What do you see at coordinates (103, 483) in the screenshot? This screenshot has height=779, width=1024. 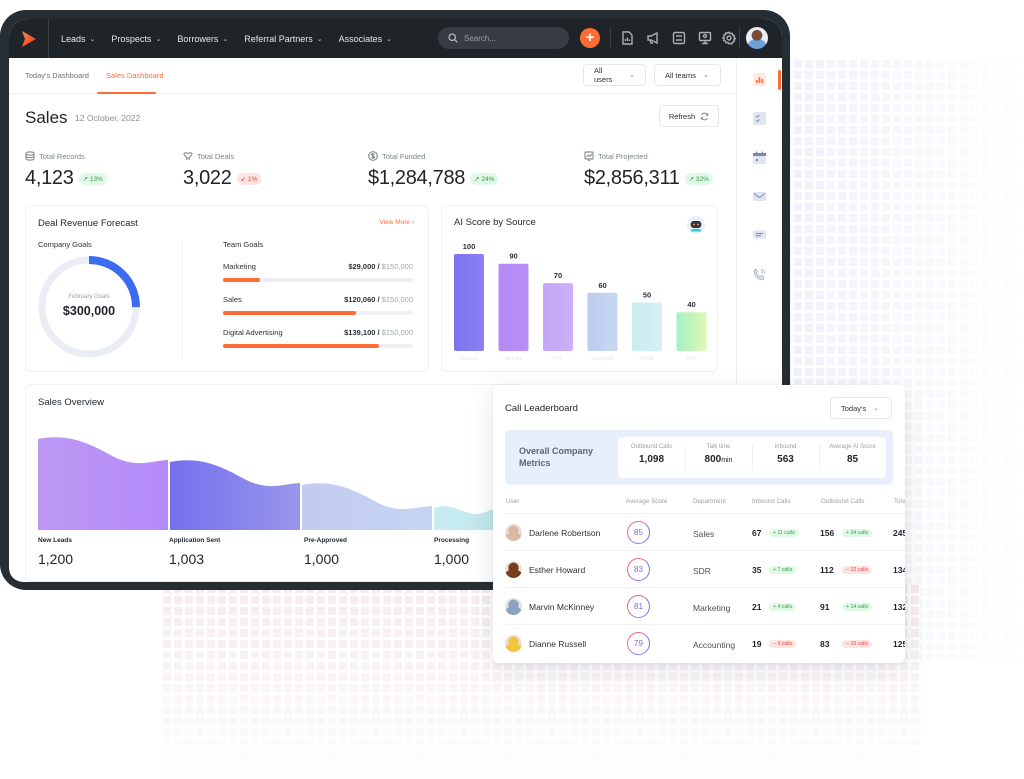 I see `area-segment-new-leads` at bounding box center [103, 483].